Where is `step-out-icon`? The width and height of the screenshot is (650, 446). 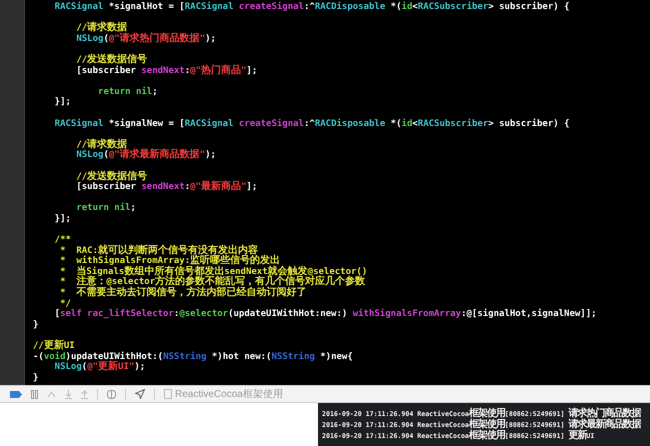
step-out-icon is located at coordinates (84, 394).